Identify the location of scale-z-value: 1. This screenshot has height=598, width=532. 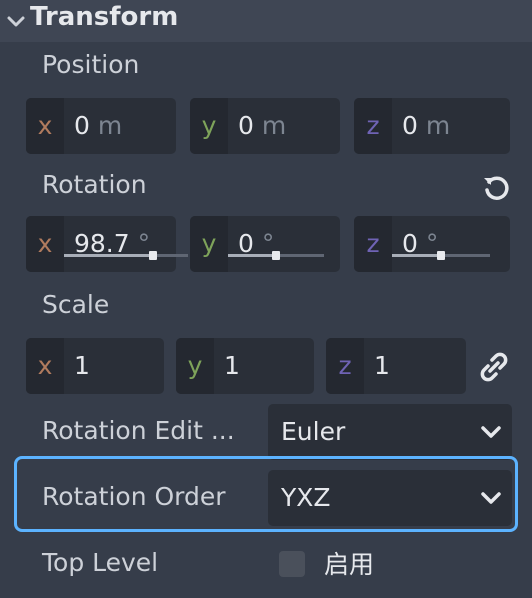
(382, 365).